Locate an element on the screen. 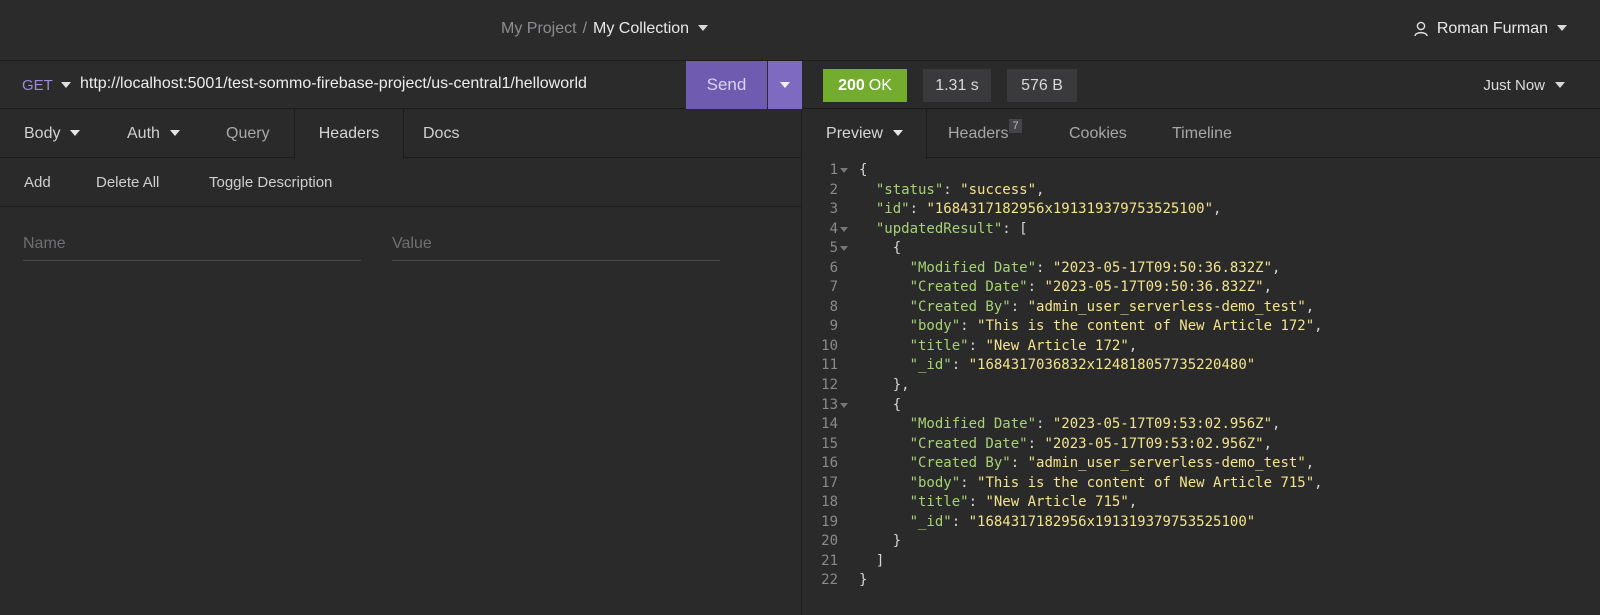 Image resolution: width=1600 pixels, height=615 pixels. breadcrumb-project: My Project is located at coordinates (539, 28).